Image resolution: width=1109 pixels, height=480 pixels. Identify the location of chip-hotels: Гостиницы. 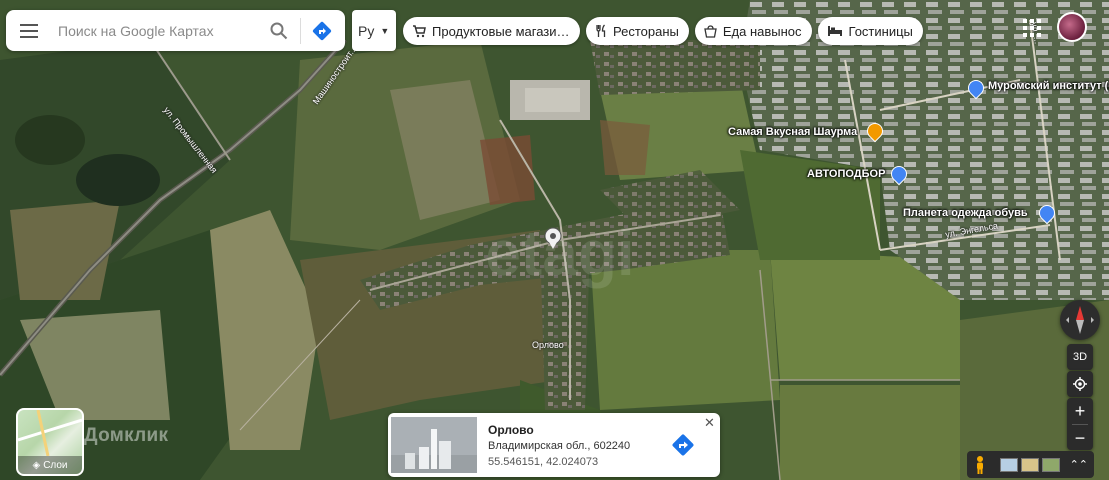
(870, 31).